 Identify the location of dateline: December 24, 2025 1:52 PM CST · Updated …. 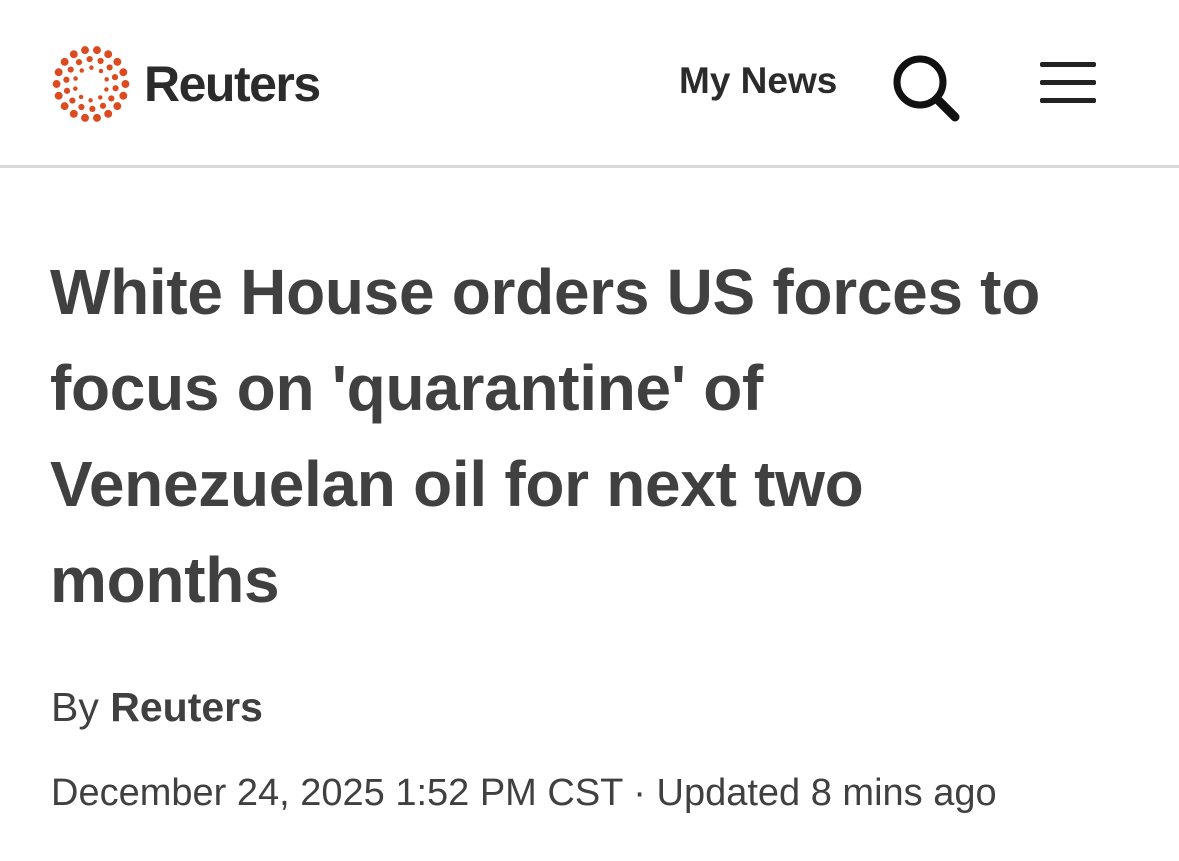
(524, 794).